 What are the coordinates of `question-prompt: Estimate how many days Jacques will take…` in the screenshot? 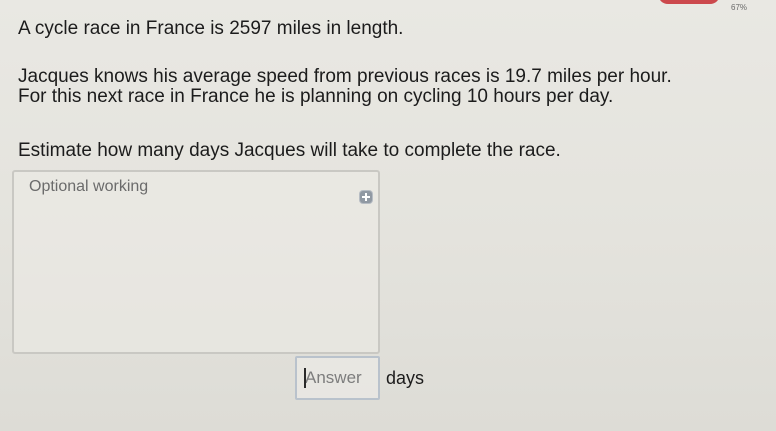 It's located at (289, 150).